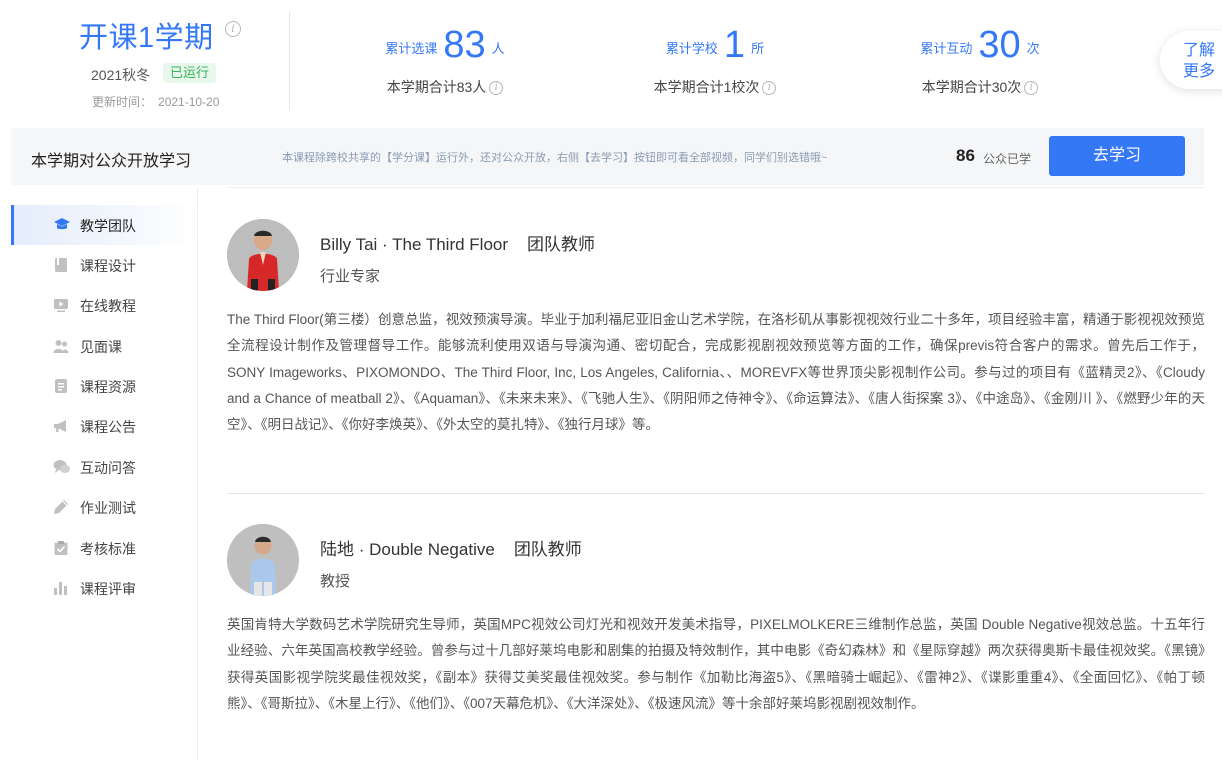 This screenshot has height=760, width=1222. Describe the element at coordinates (464, 45) in the screenshot. I see `stat-value: 83` at that location.